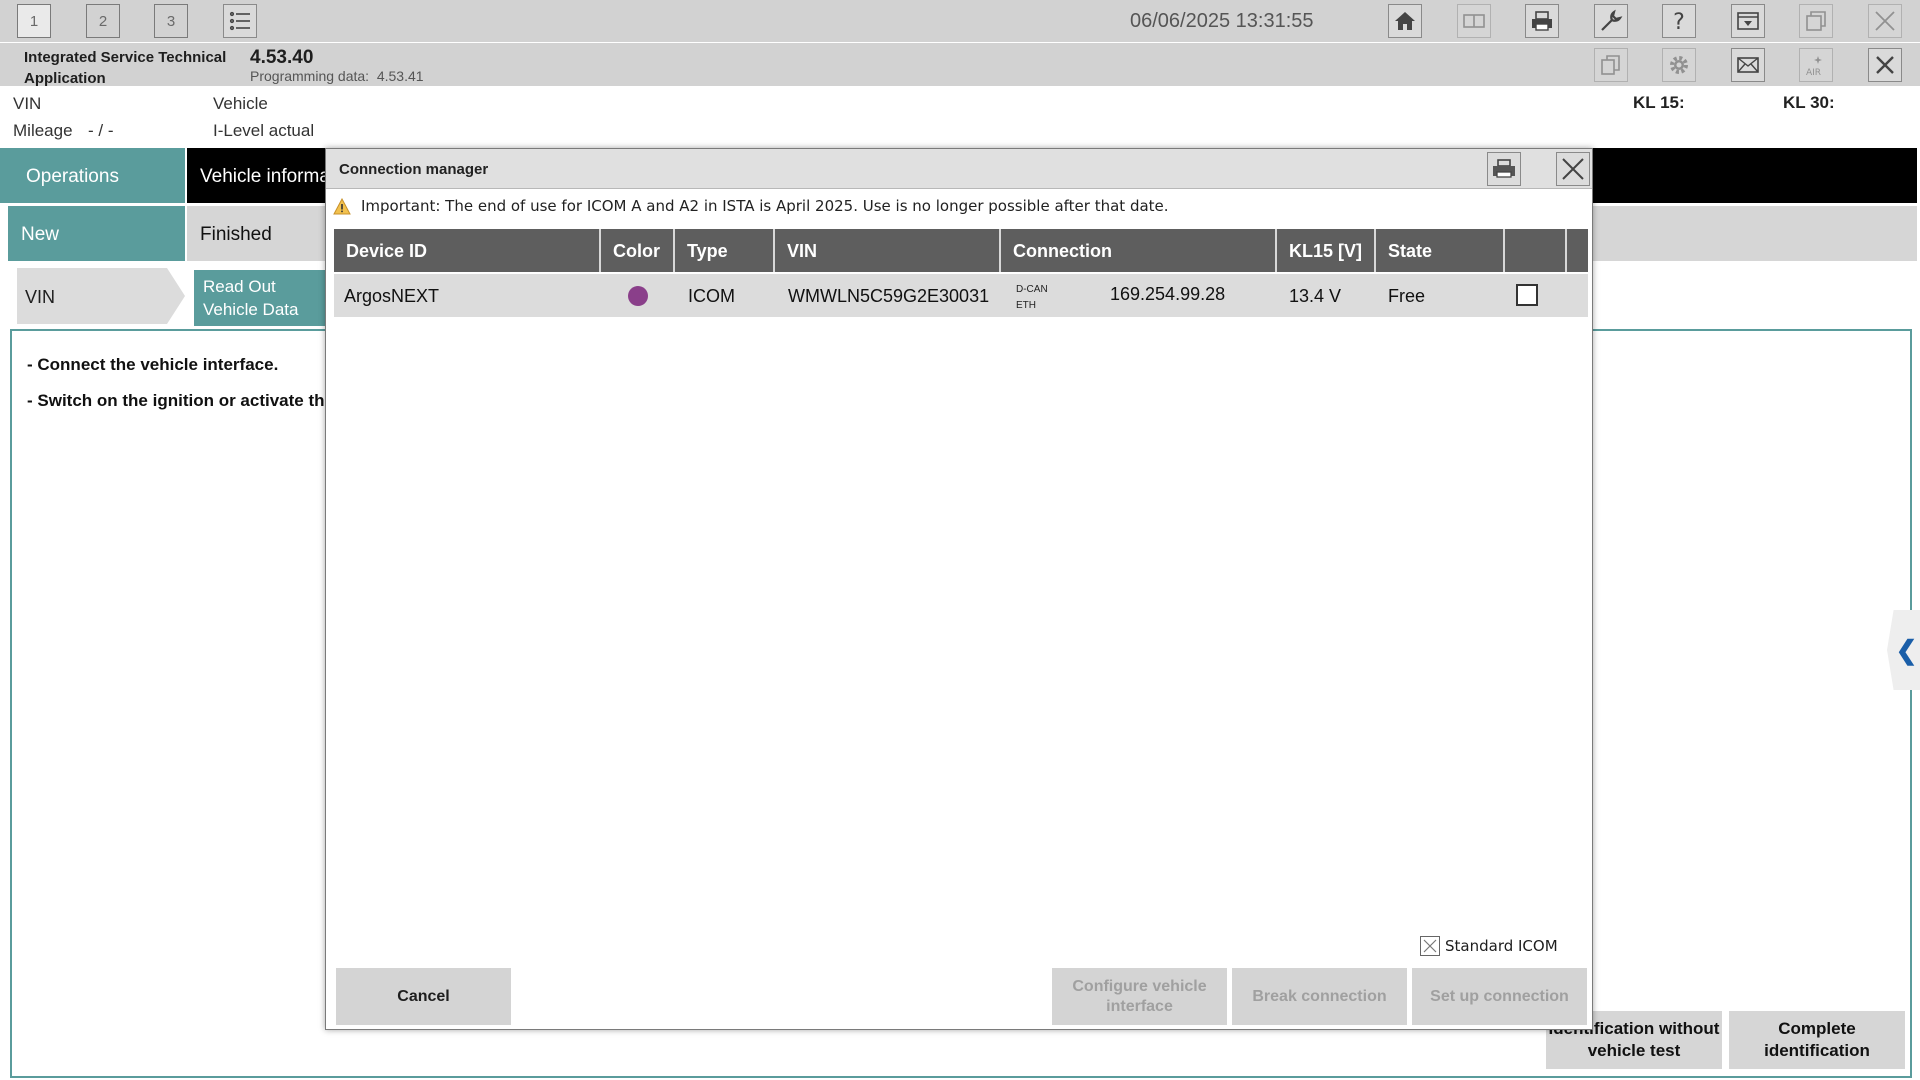 The width and height of the screenshot is (1920, 1080). I want to click on complete-identification-button: Complete identification, so click(1817, 1040).